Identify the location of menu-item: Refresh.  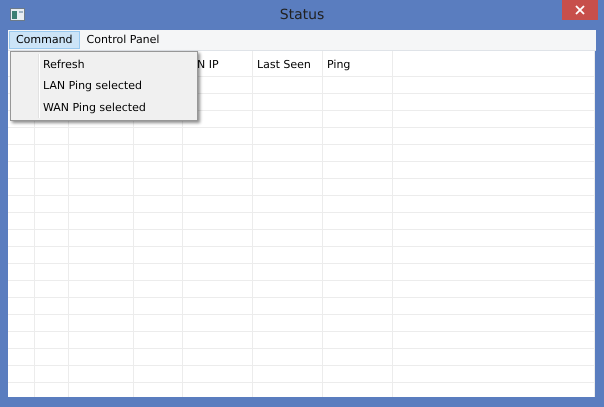
(104, 65).